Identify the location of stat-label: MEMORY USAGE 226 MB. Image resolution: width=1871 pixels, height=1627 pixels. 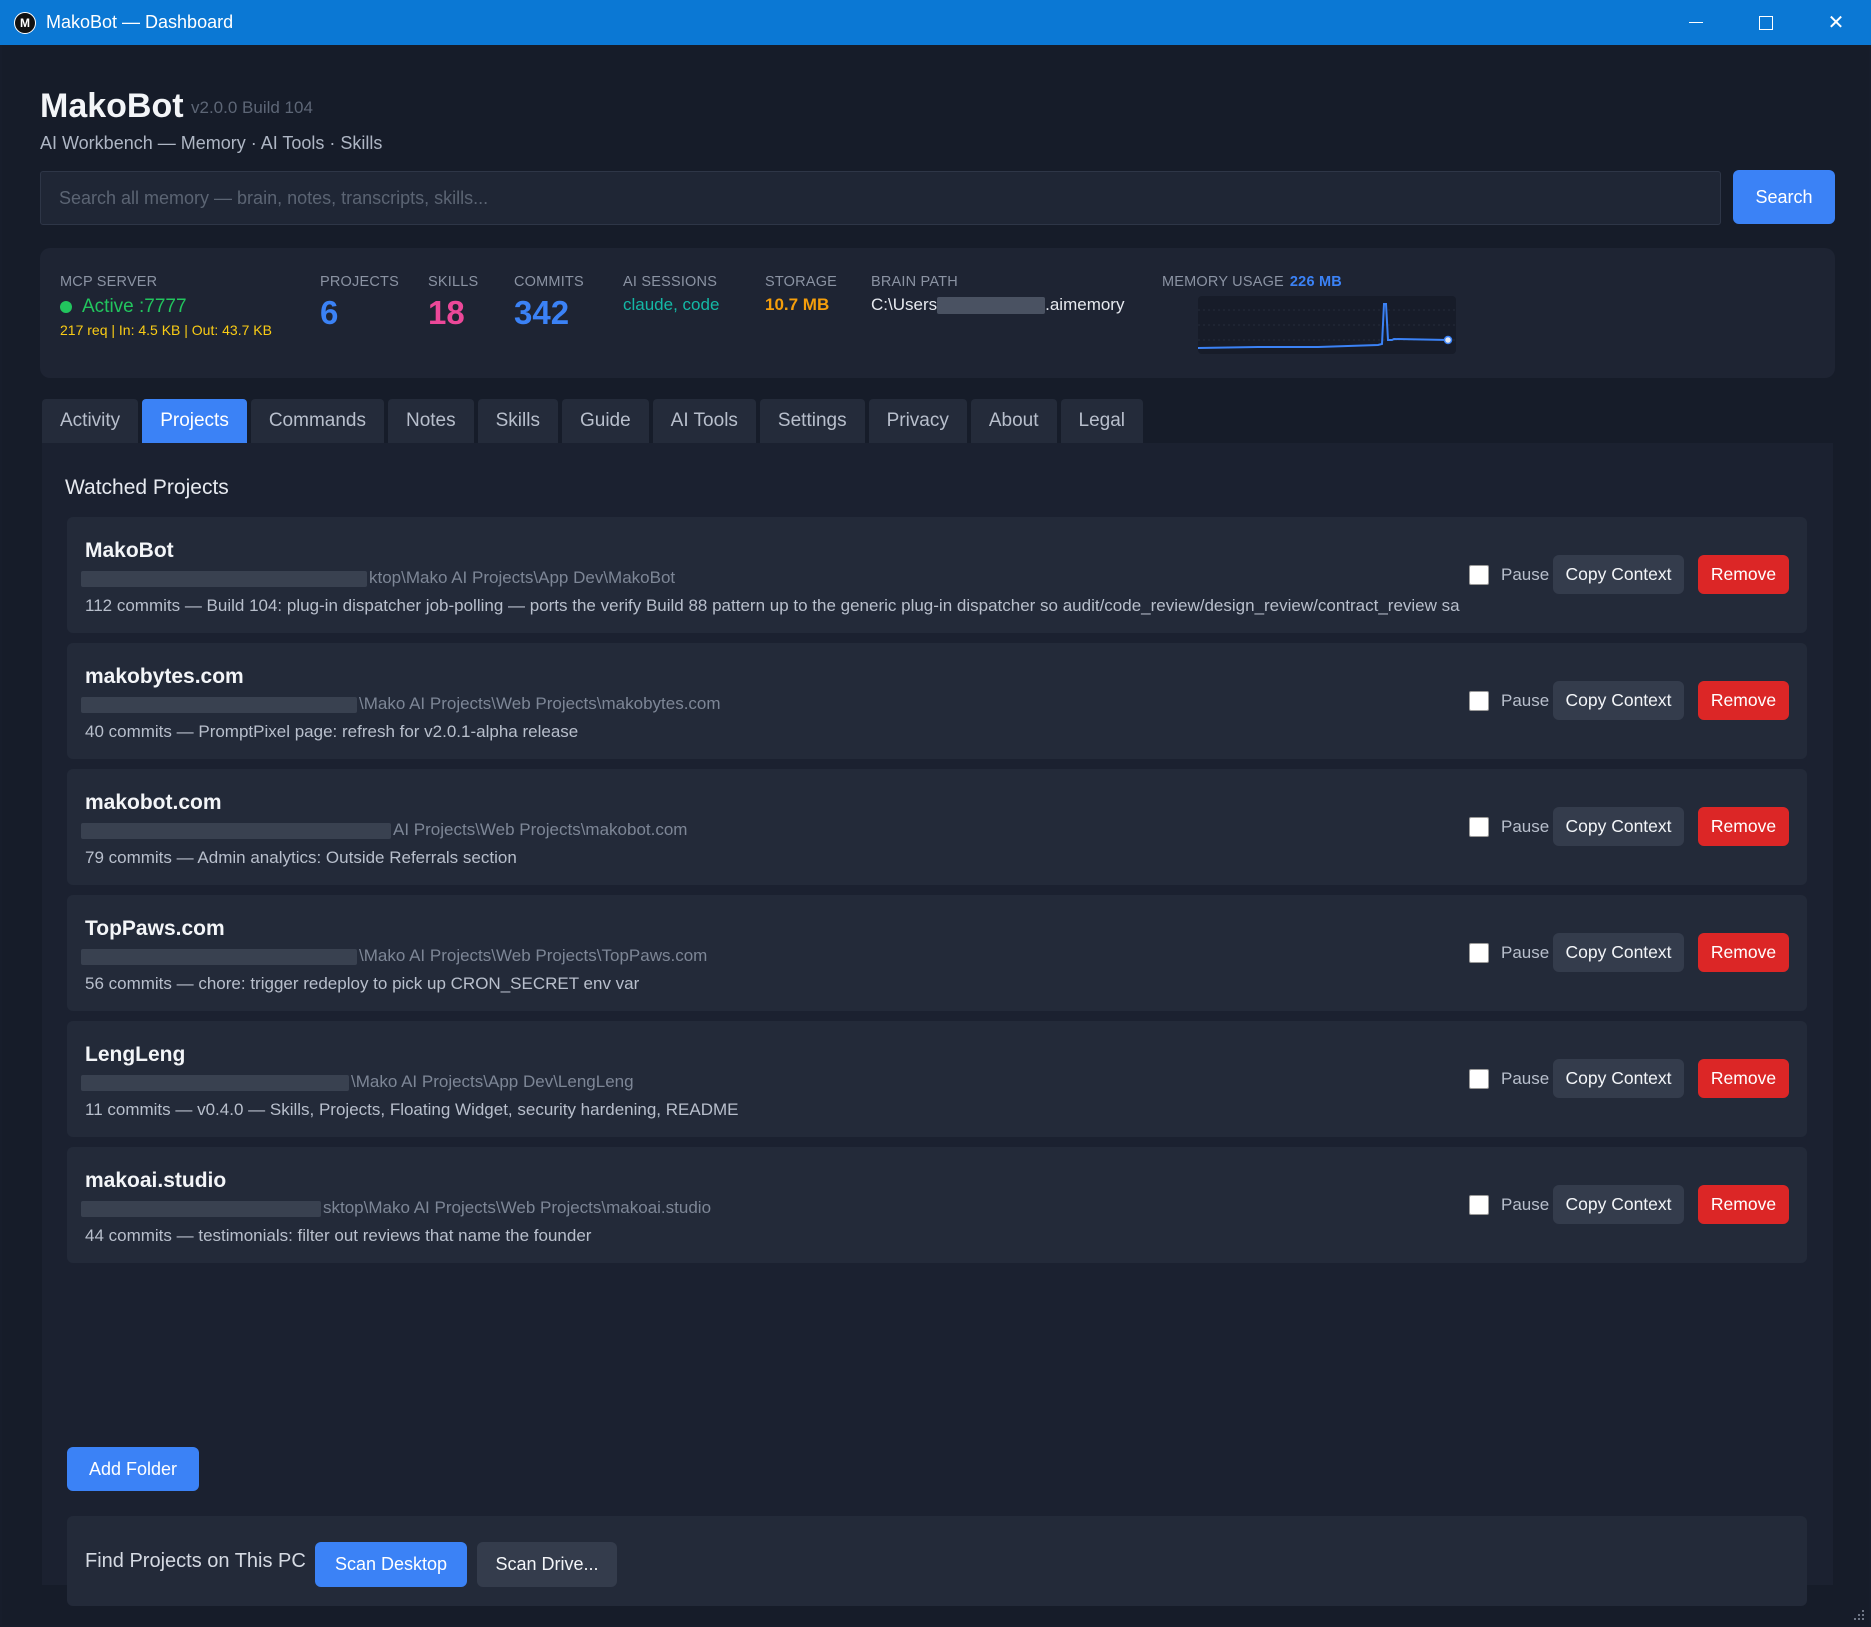
(1252, 282).